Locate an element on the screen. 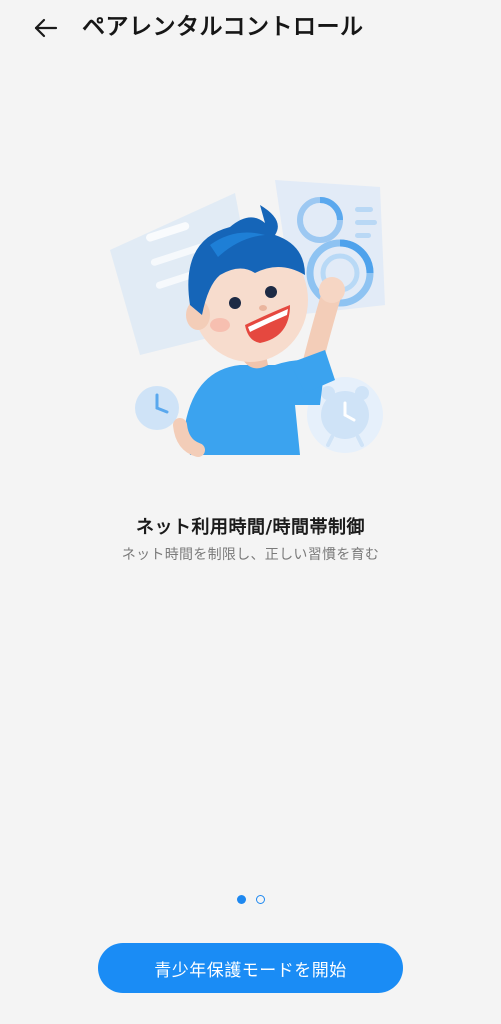 This screenshot has width=501, height=1024. page-title: ペアレンタルコントロール is located at coordinates (223, 27).